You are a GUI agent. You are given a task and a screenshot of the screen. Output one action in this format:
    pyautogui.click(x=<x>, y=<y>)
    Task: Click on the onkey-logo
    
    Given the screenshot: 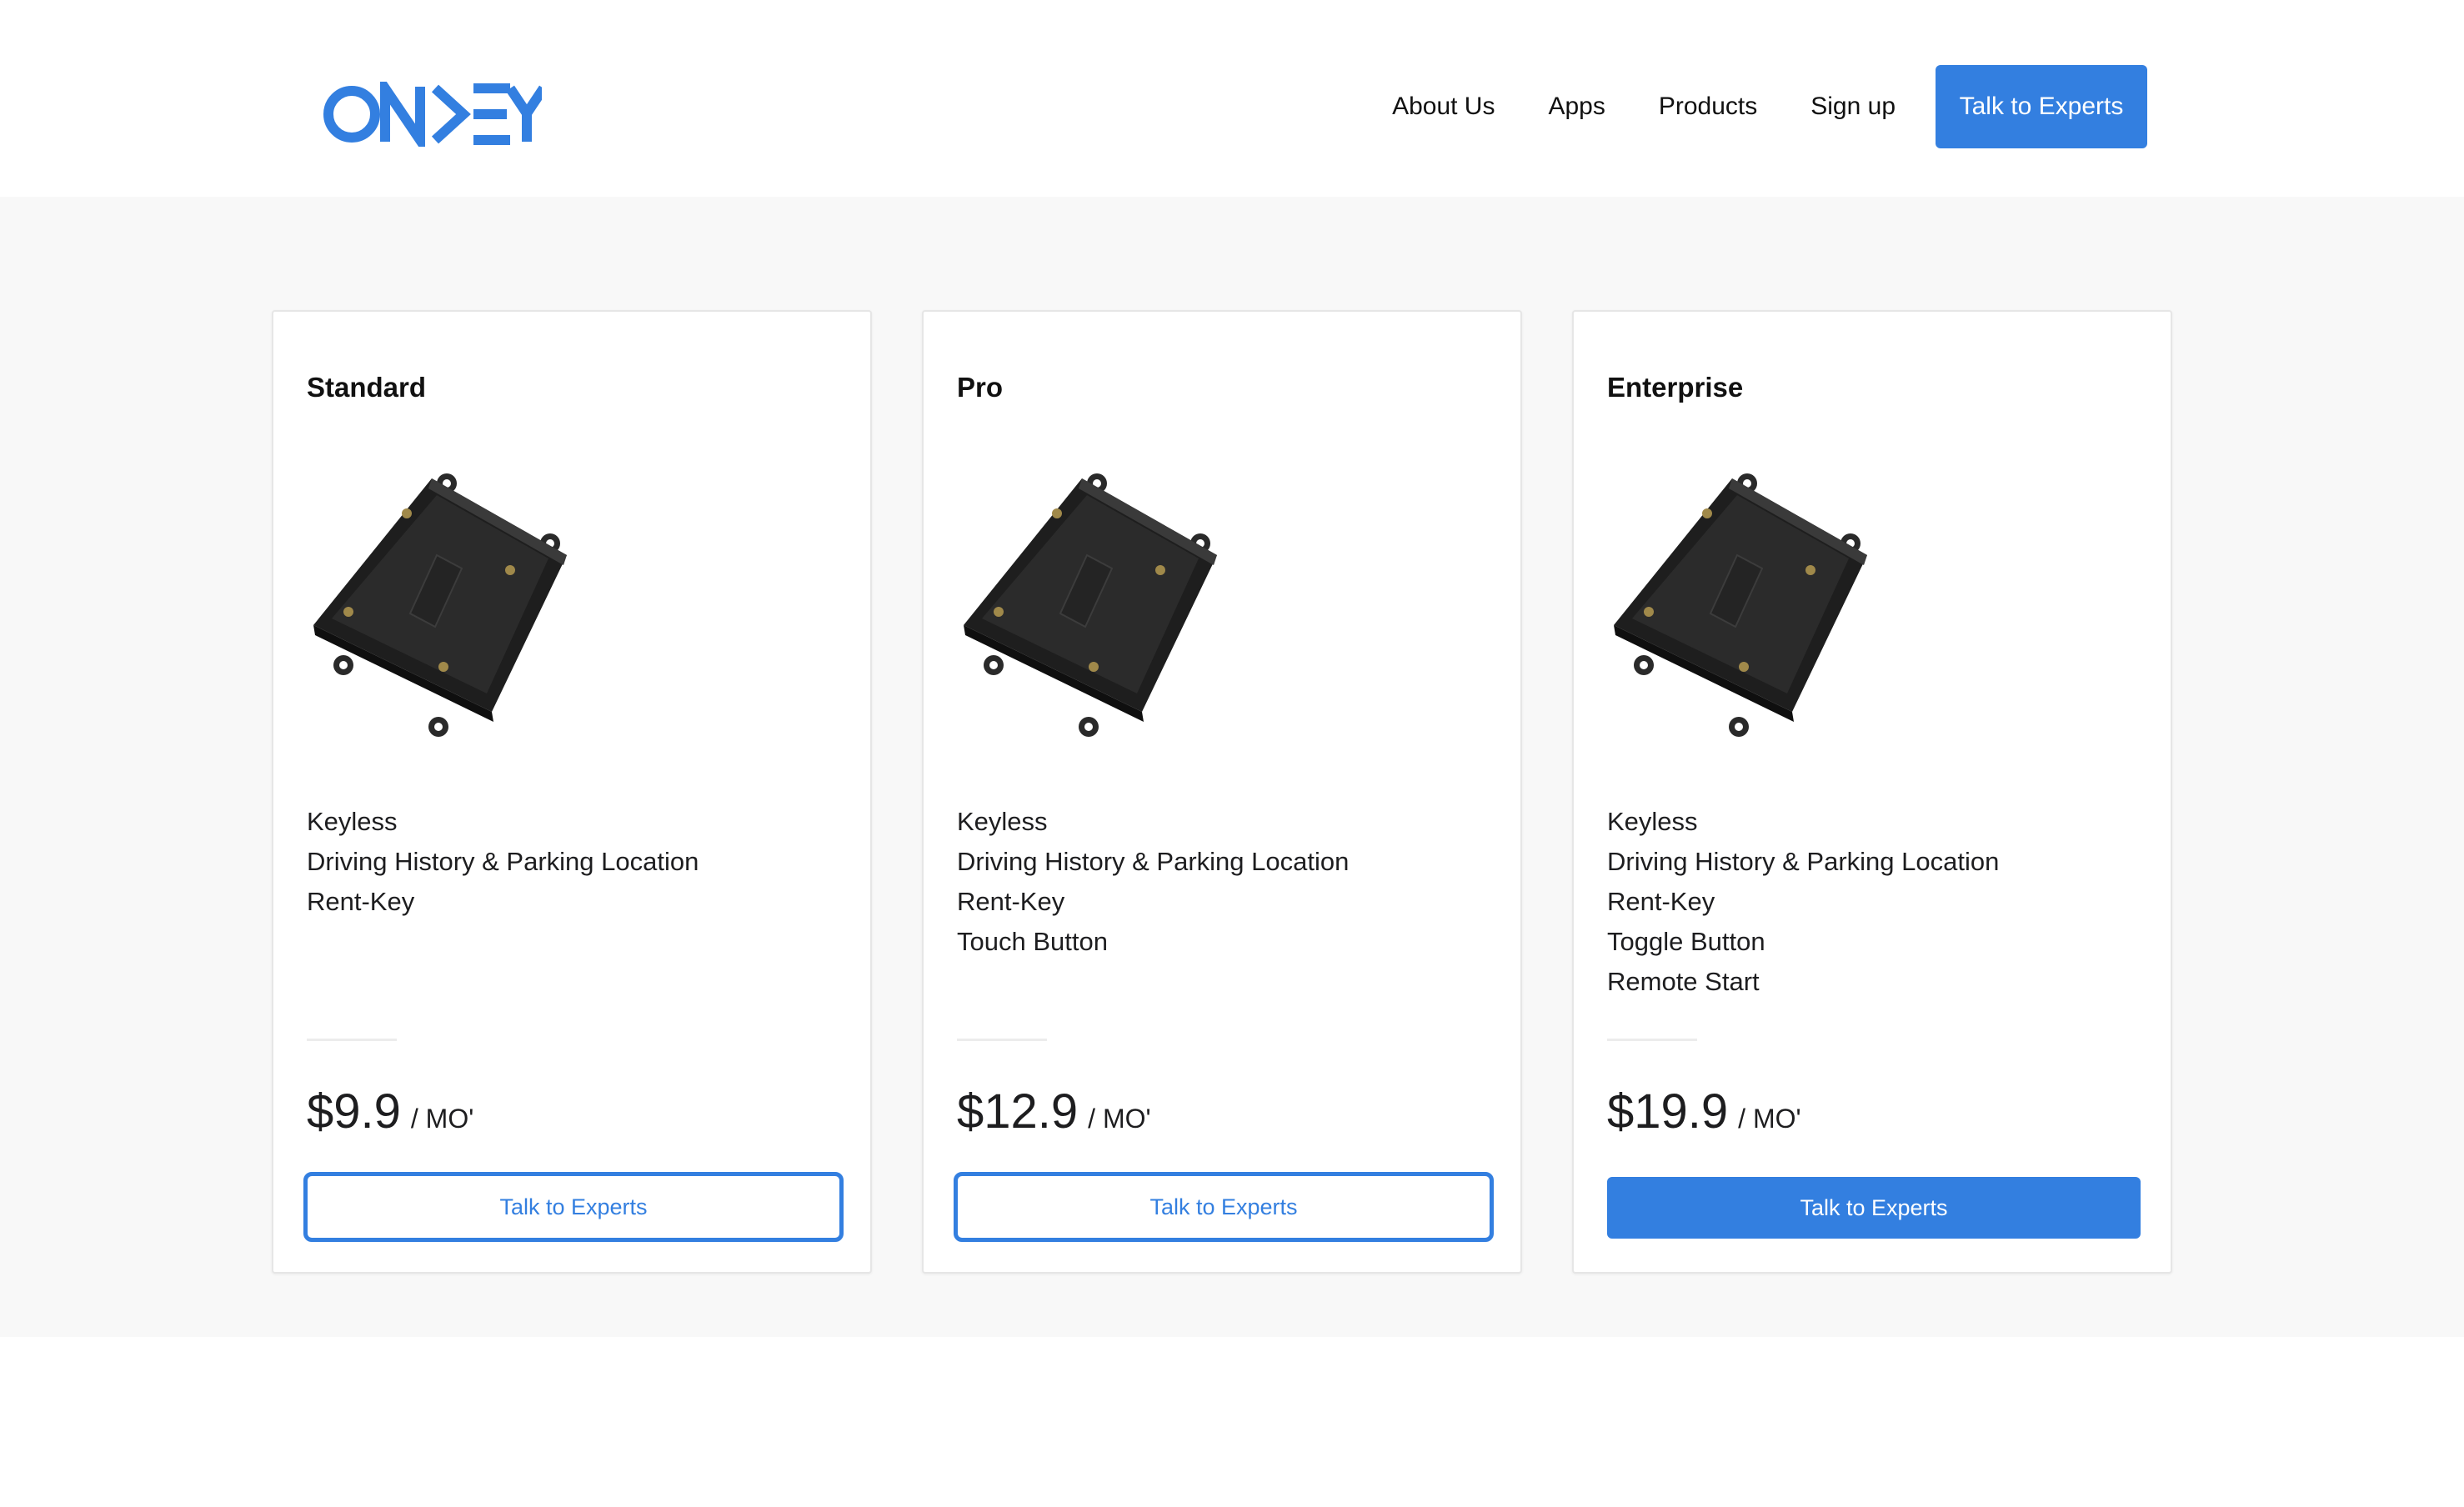 What is the action you would take?
    pyautogui.click(x=432, y=114)
    